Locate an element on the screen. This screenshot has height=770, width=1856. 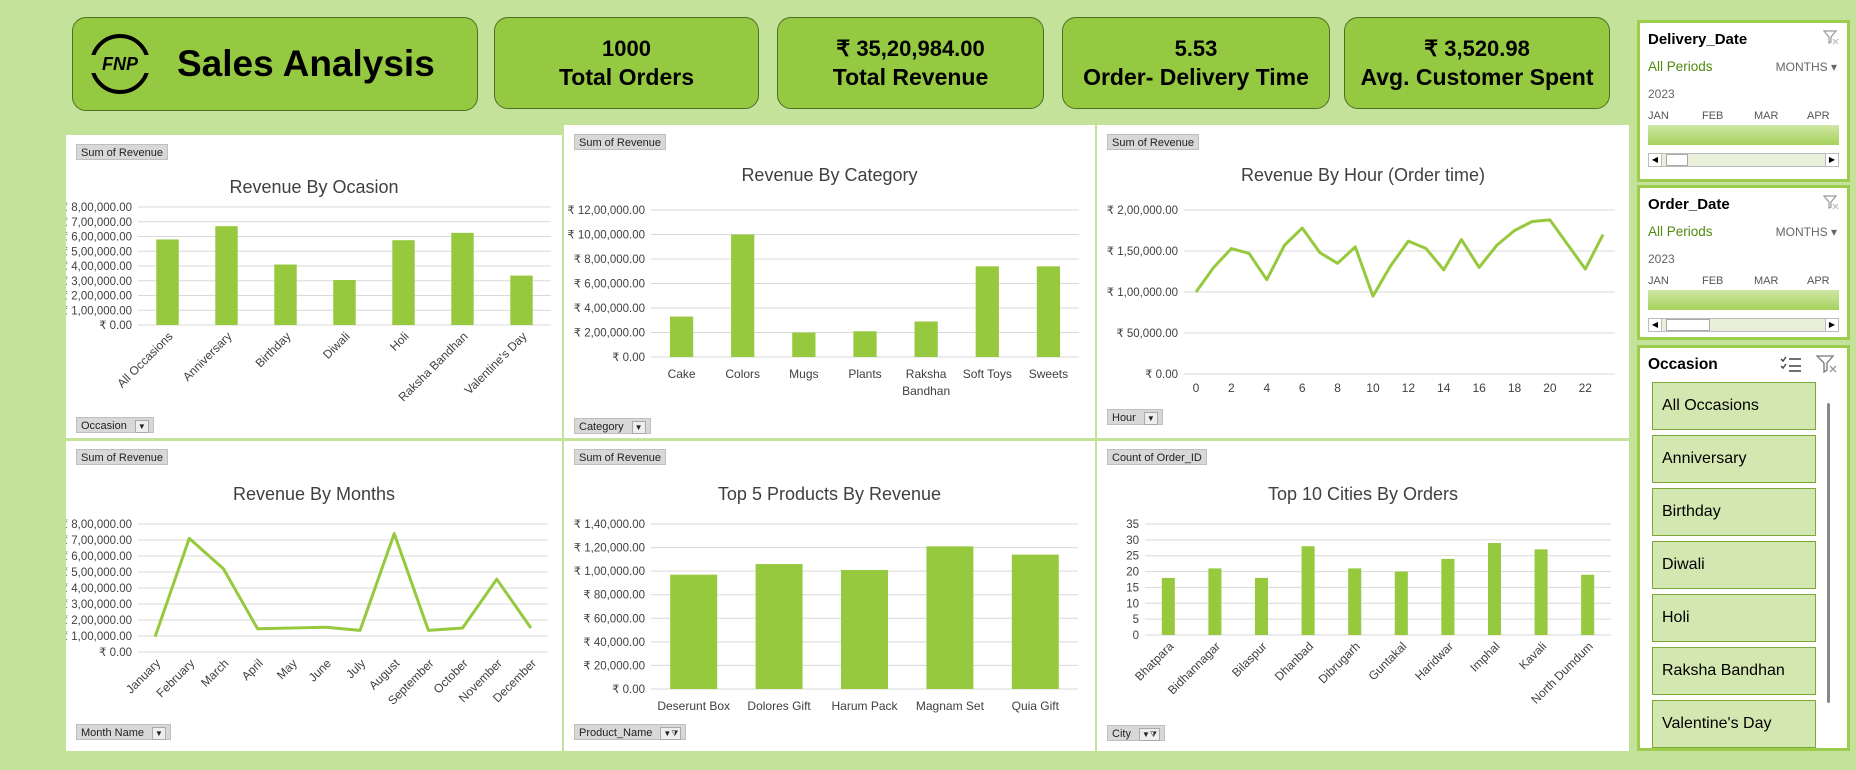
chart-title: Revenue By Hour (Order time) is located at coordinates (1363, 175).